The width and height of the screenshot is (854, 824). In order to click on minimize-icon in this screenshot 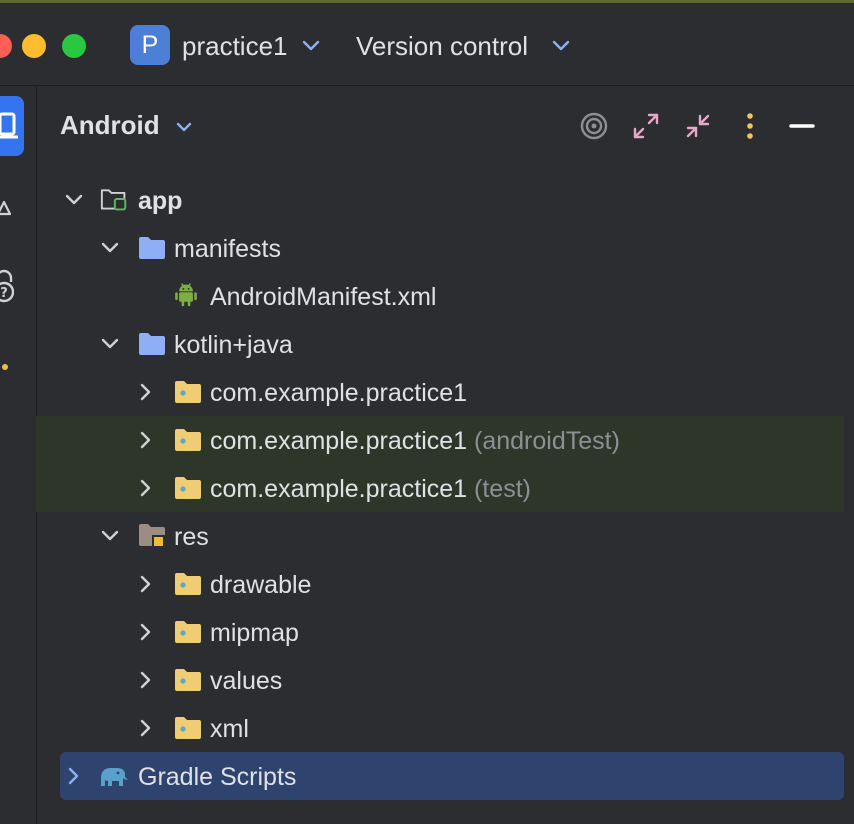, I will do `click(802, 126)`.